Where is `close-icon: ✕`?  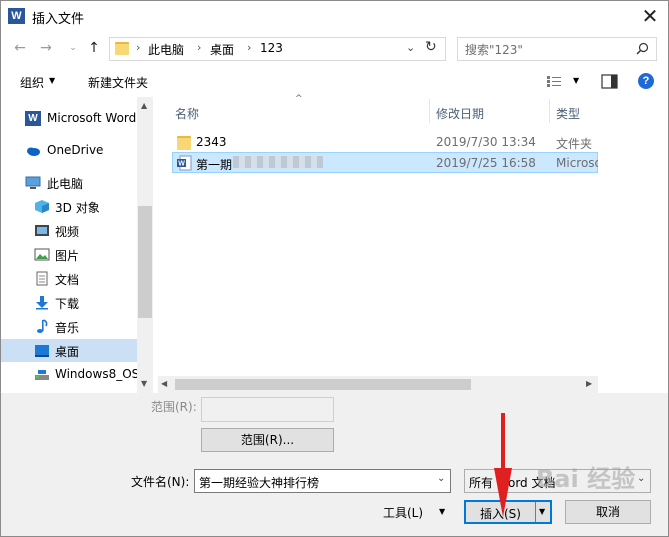 close-icon: ✕ is located at coordinates (650, 16).